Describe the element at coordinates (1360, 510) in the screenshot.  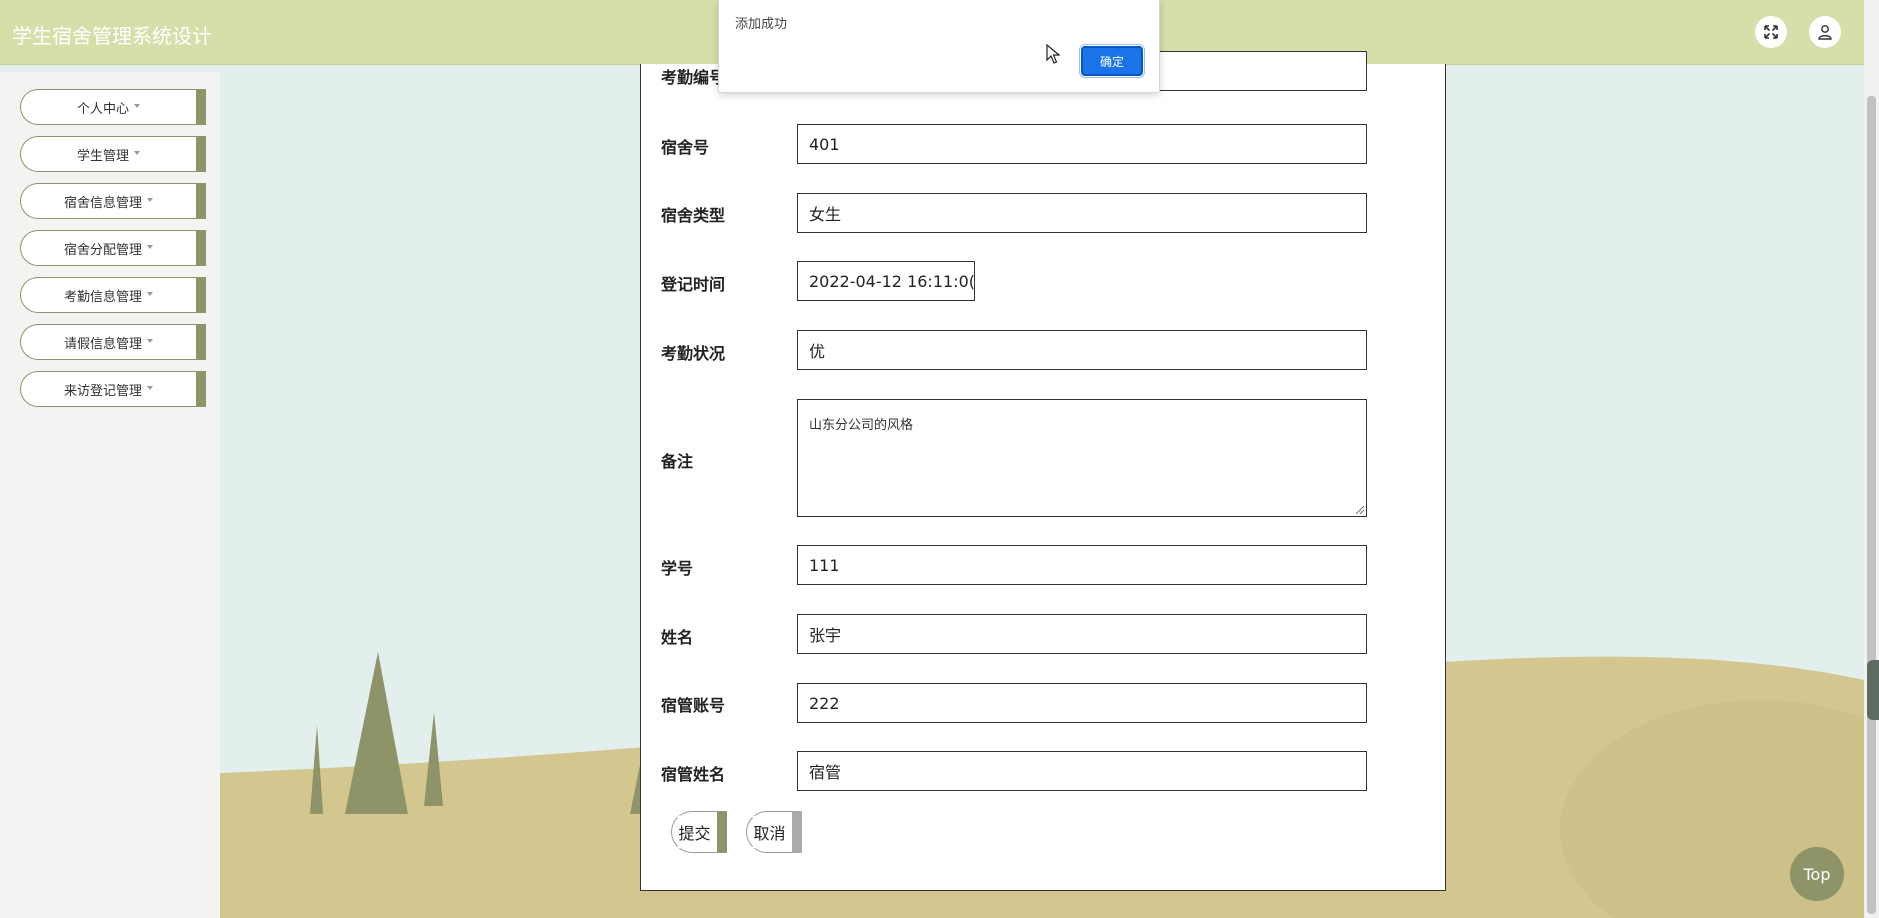
I see `resize-handle-icon` at that location.